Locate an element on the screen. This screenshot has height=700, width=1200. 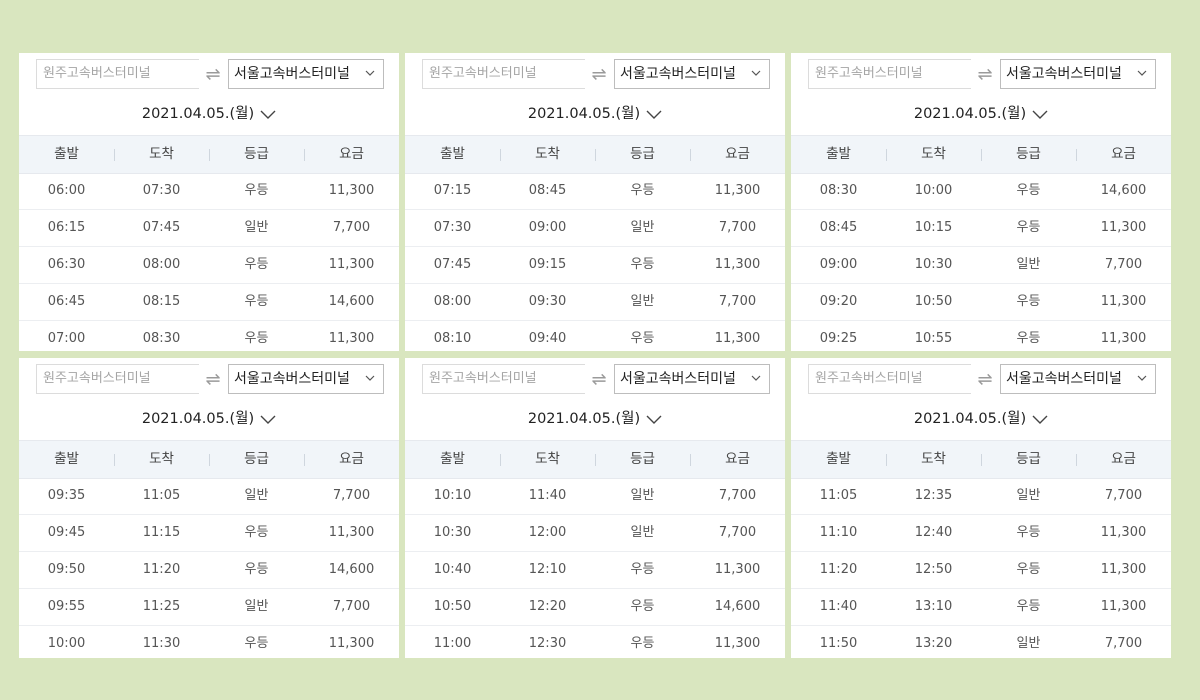
table-row: 06:00 07:30 우등 11,300 is located at coordinates (209, 191).